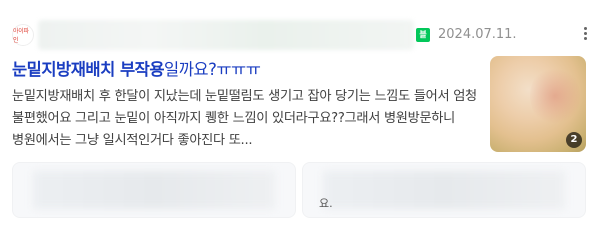  Describe the element at coordinates (574, 140) in the screenshot. I see `image-count-badge: 2` at that location.